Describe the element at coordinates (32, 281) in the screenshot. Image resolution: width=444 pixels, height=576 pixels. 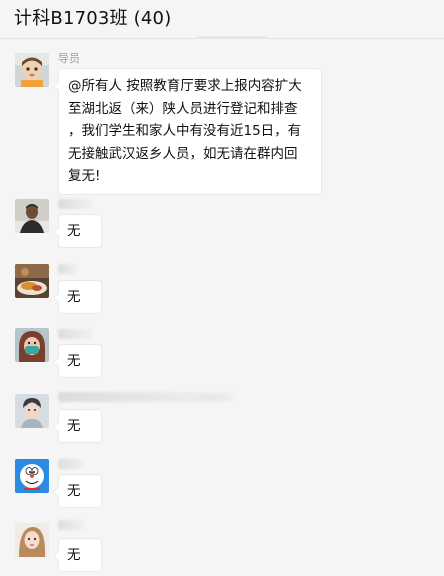
I see `food-photo-avatar` at that location.